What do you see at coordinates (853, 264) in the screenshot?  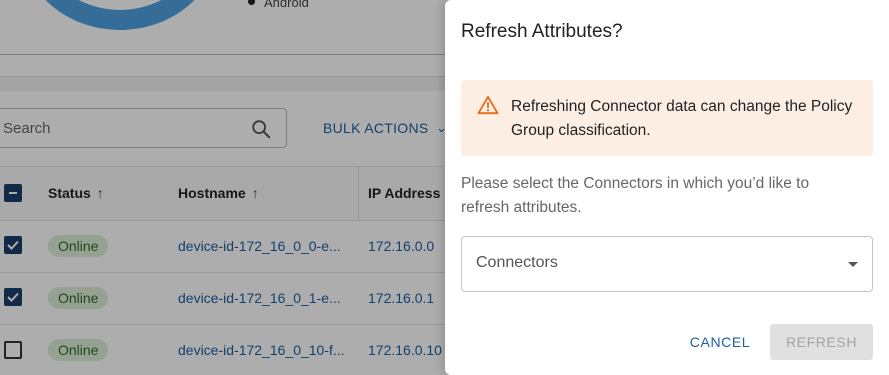 I see `dropdown-arrow-icon` at bounding box center [853, 264].